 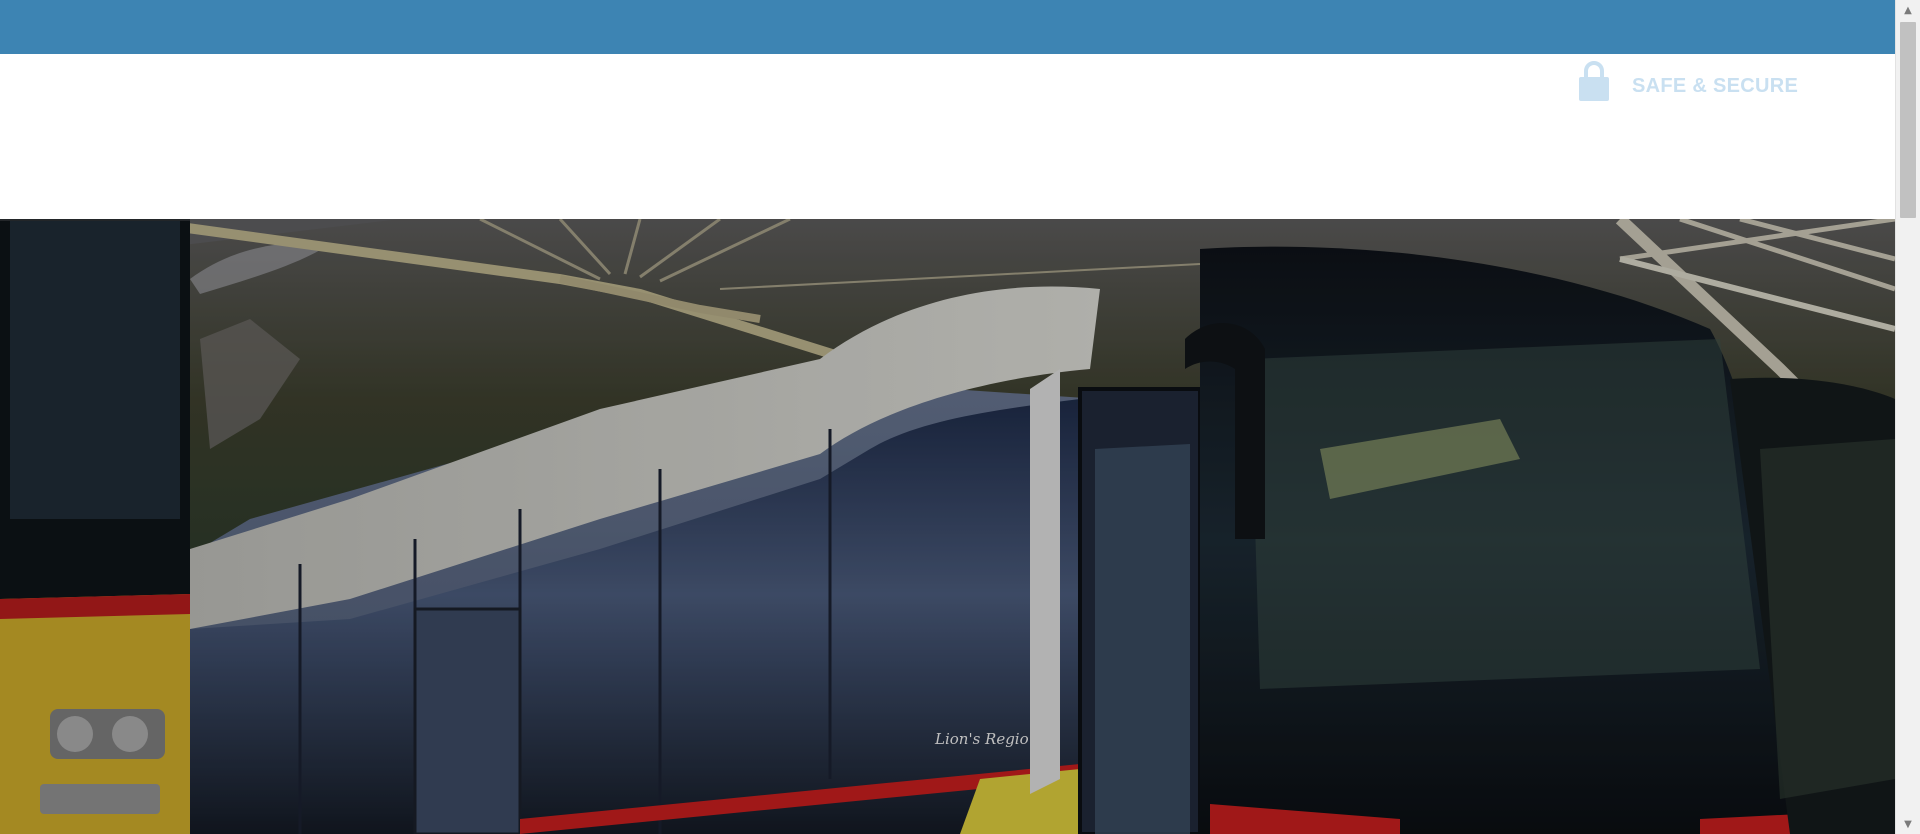 I want to click on scrollbar-thumb, so click(x=1908, y=120).